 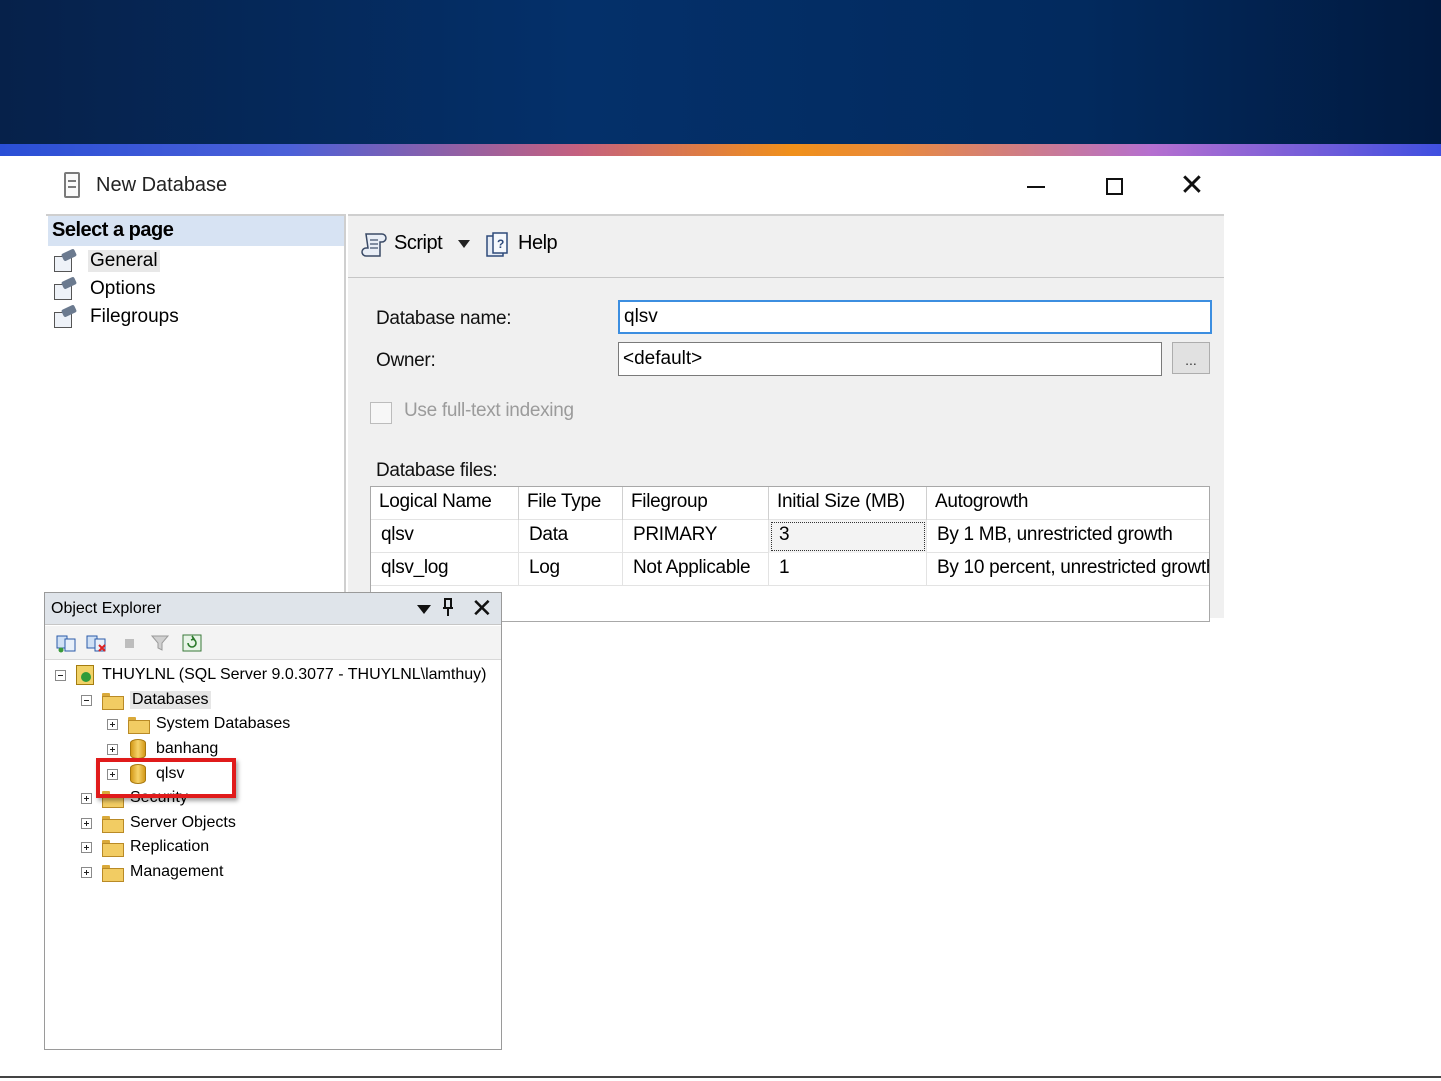 I want to click on maximize-icon, so click(x=1114, y=186).